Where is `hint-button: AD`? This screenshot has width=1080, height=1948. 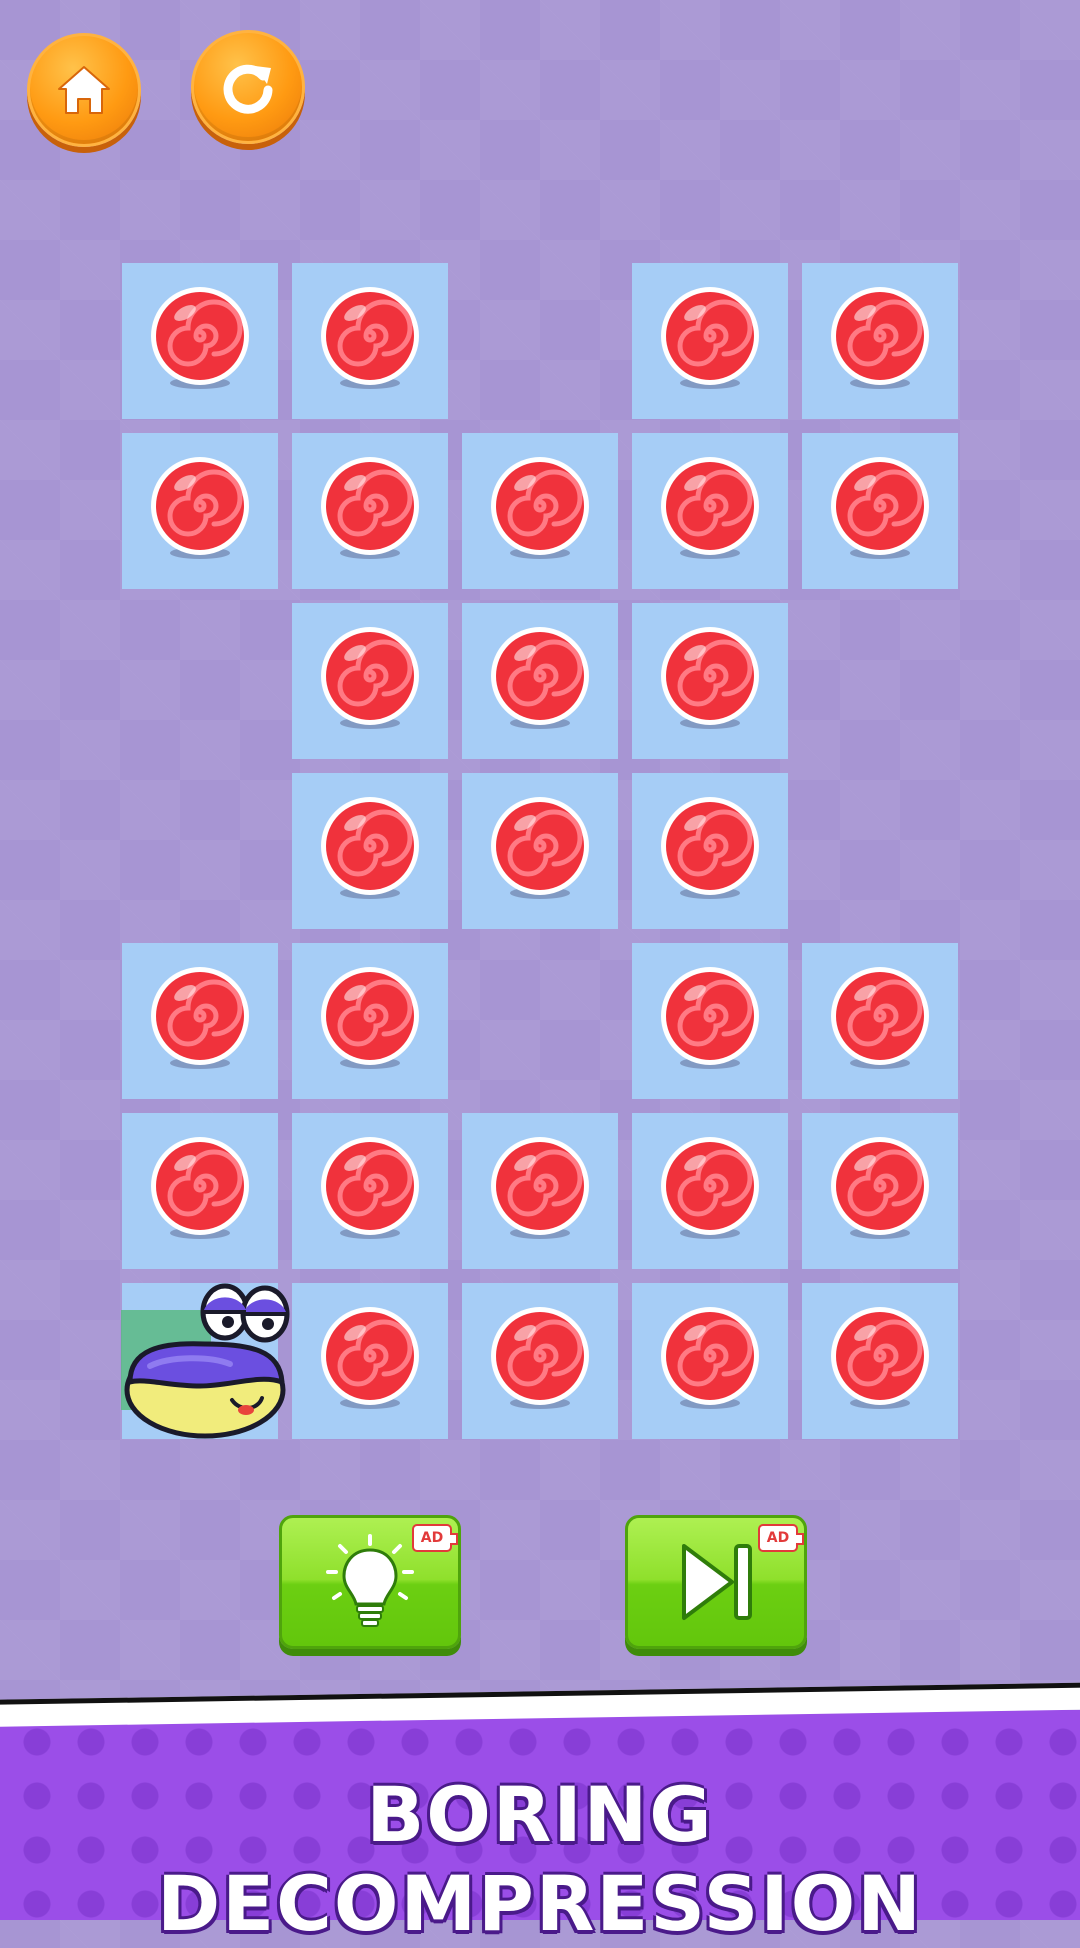
hint-button: AD is located at coordinates (370, 1582).